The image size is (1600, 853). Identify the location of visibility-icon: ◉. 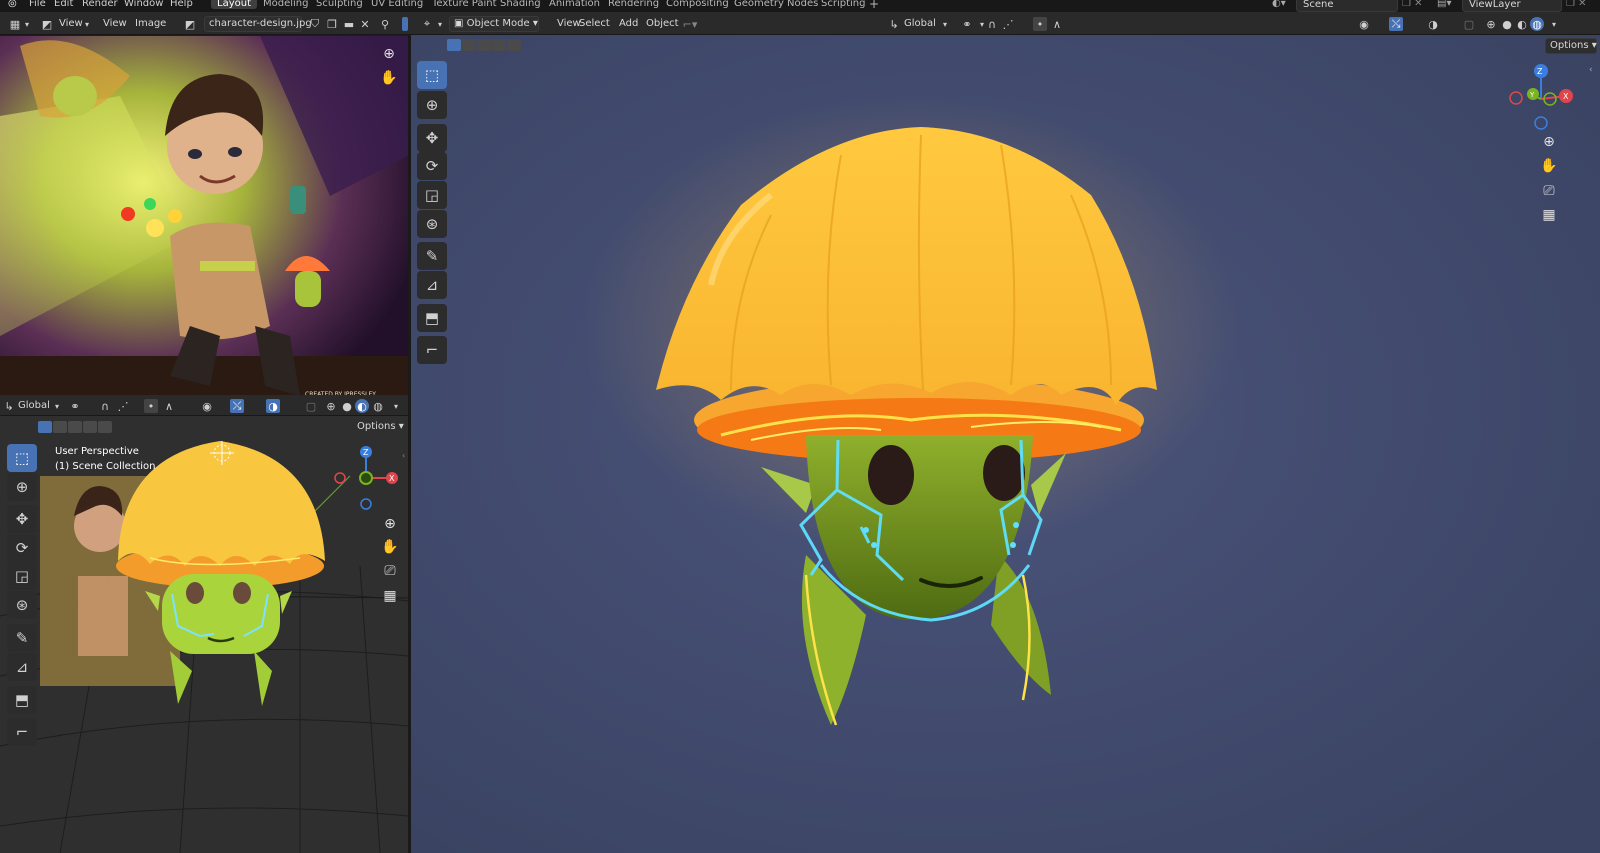
(207, 406).